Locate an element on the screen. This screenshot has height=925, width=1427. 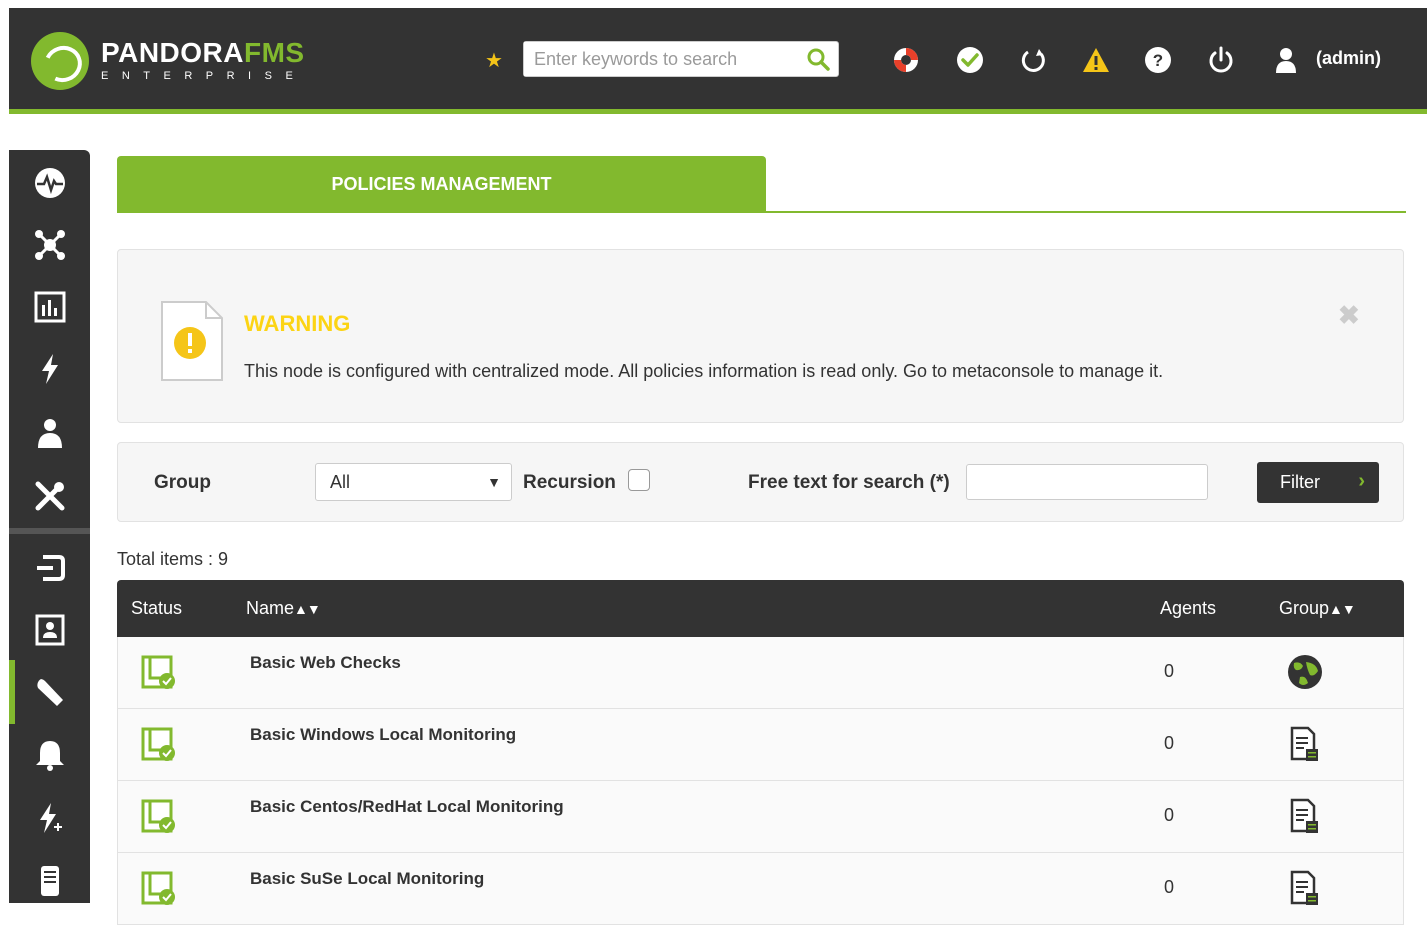
wrench-icon is located at coordinates (49, 692).